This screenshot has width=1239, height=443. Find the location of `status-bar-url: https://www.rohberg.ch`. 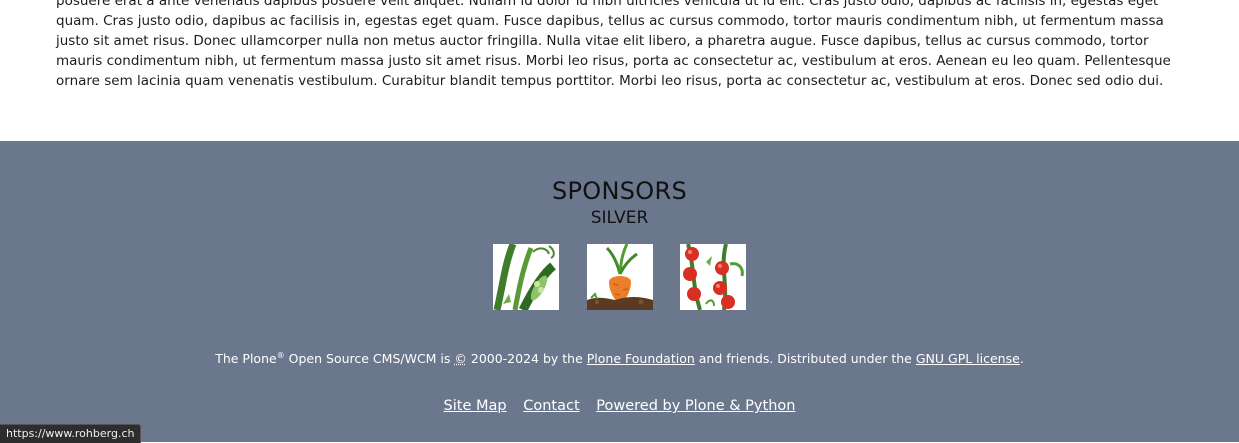

status-bar-url: https://www.rohberg.ch is located at coordinates (71, 433).